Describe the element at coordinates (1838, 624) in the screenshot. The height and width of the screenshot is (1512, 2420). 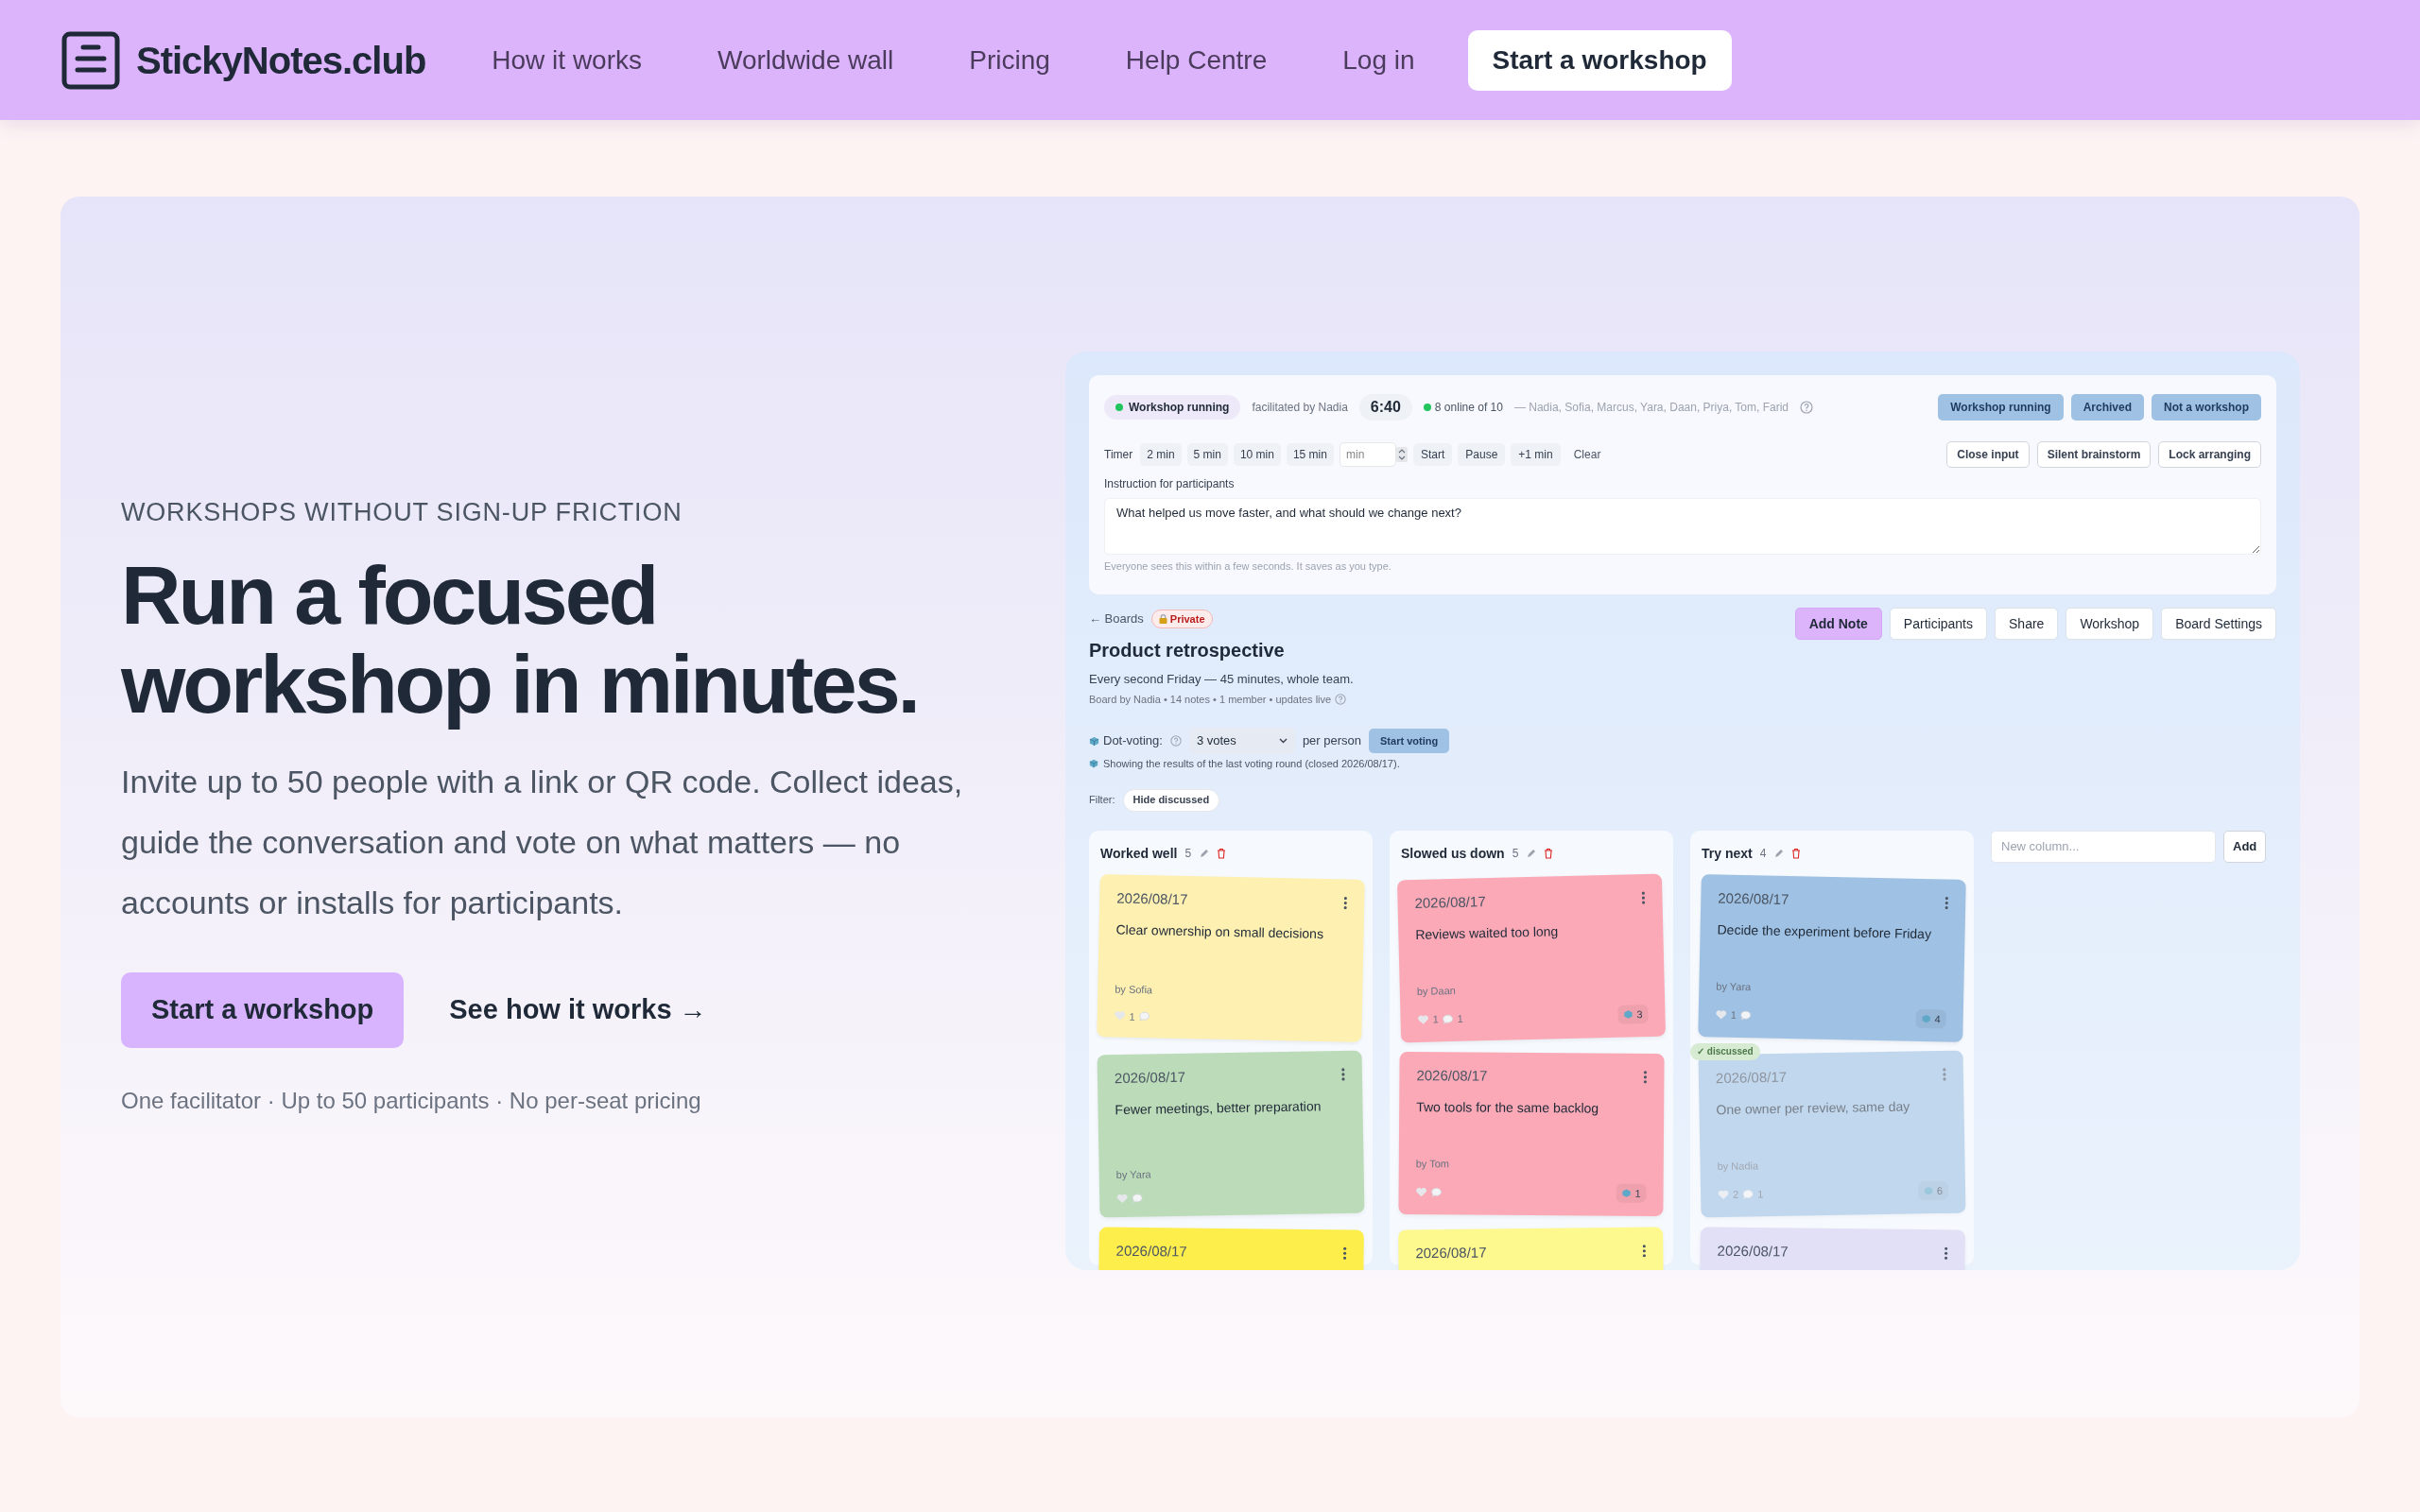
I see `board-action-button: Add Note` at that location.